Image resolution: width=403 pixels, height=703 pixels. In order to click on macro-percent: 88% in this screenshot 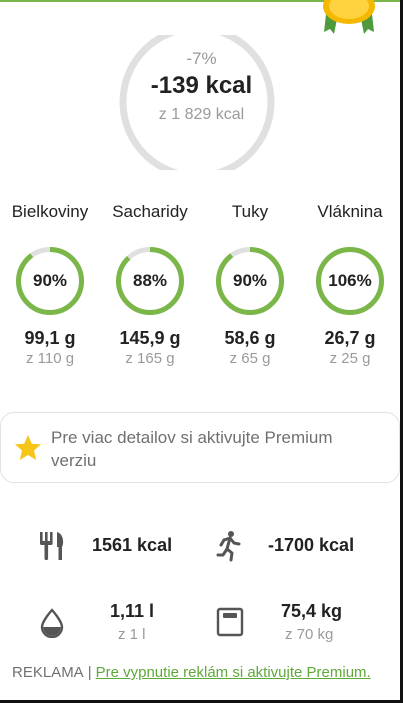, I will do `click(150, 280)`.